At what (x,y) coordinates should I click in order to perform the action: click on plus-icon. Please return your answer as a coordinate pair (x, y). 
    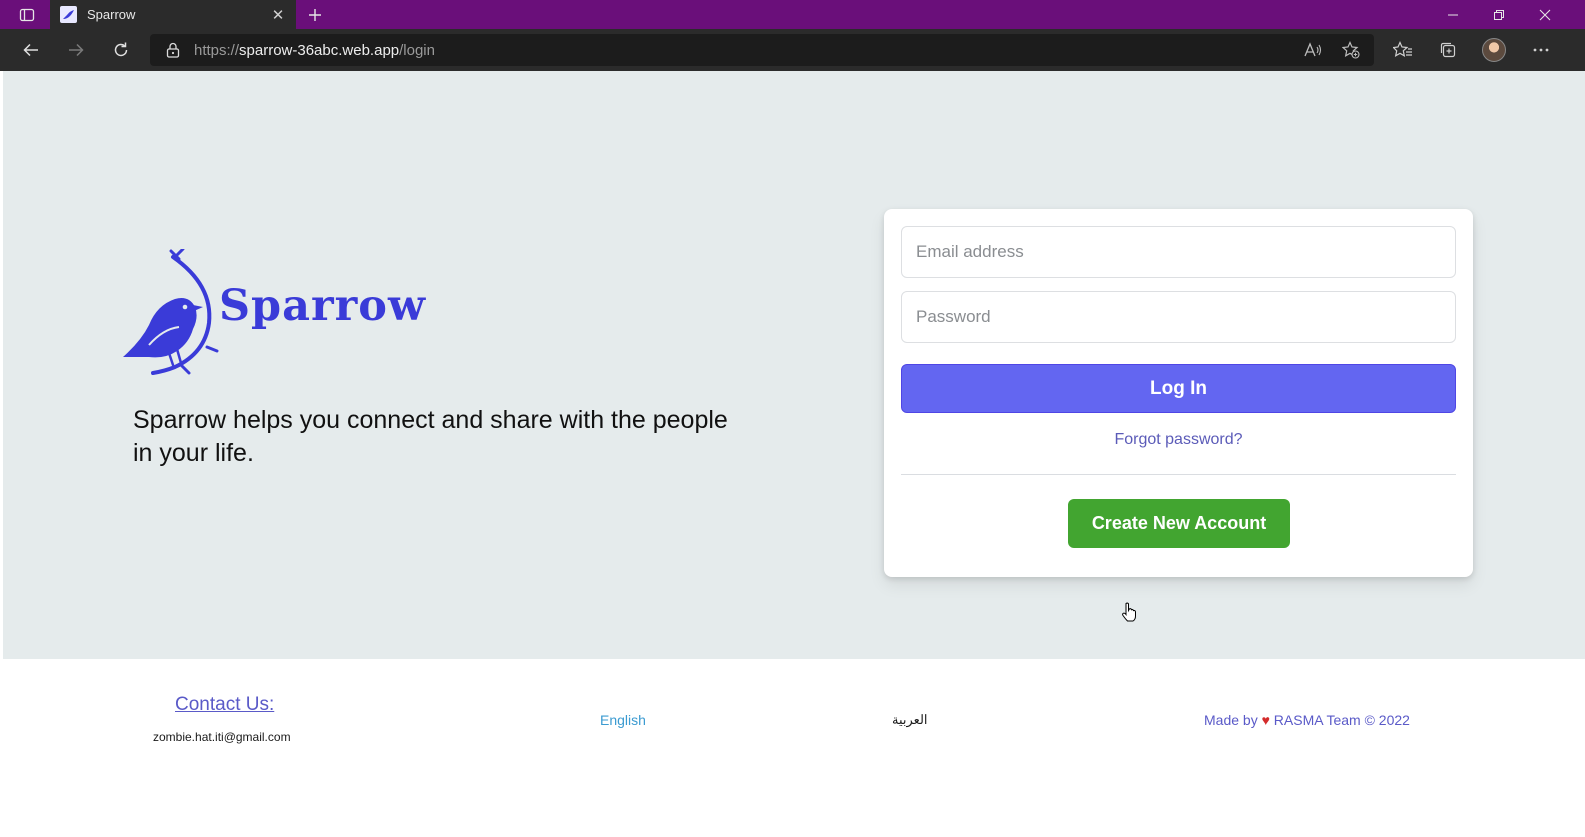
    Looking at the image, I should click on (315, 15).